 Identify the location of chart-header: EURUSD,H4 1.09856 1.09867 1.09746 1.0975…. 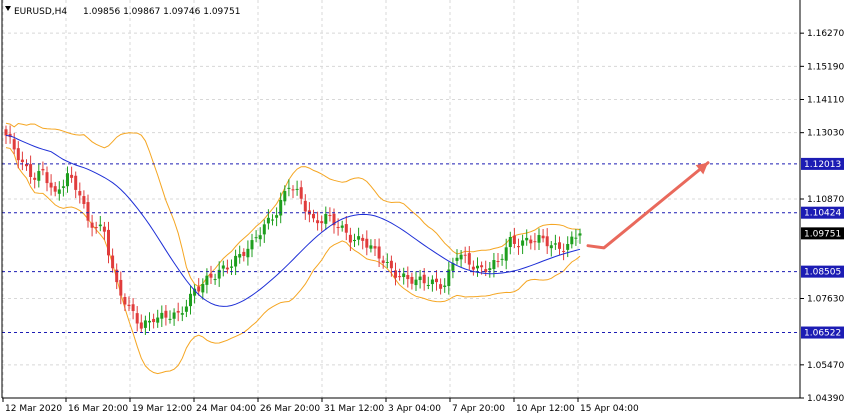
(122, 11).